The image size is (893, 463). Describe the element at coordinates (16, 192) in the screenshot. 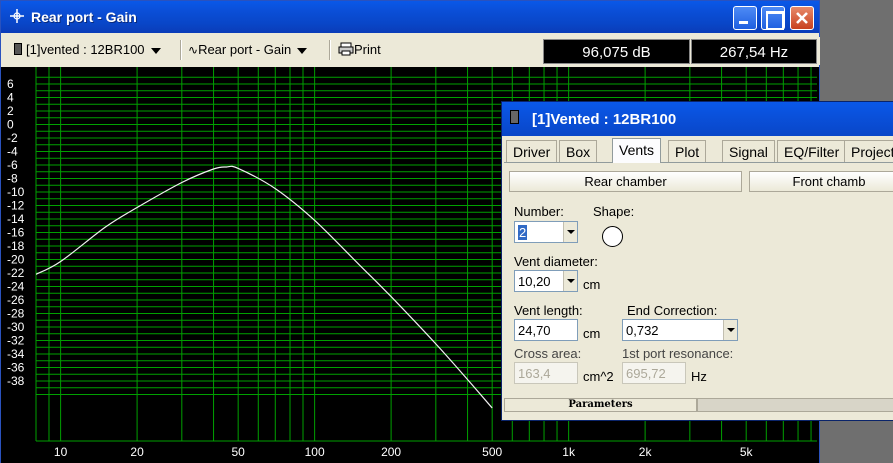

I see `y-tick-label: -10` at that location.